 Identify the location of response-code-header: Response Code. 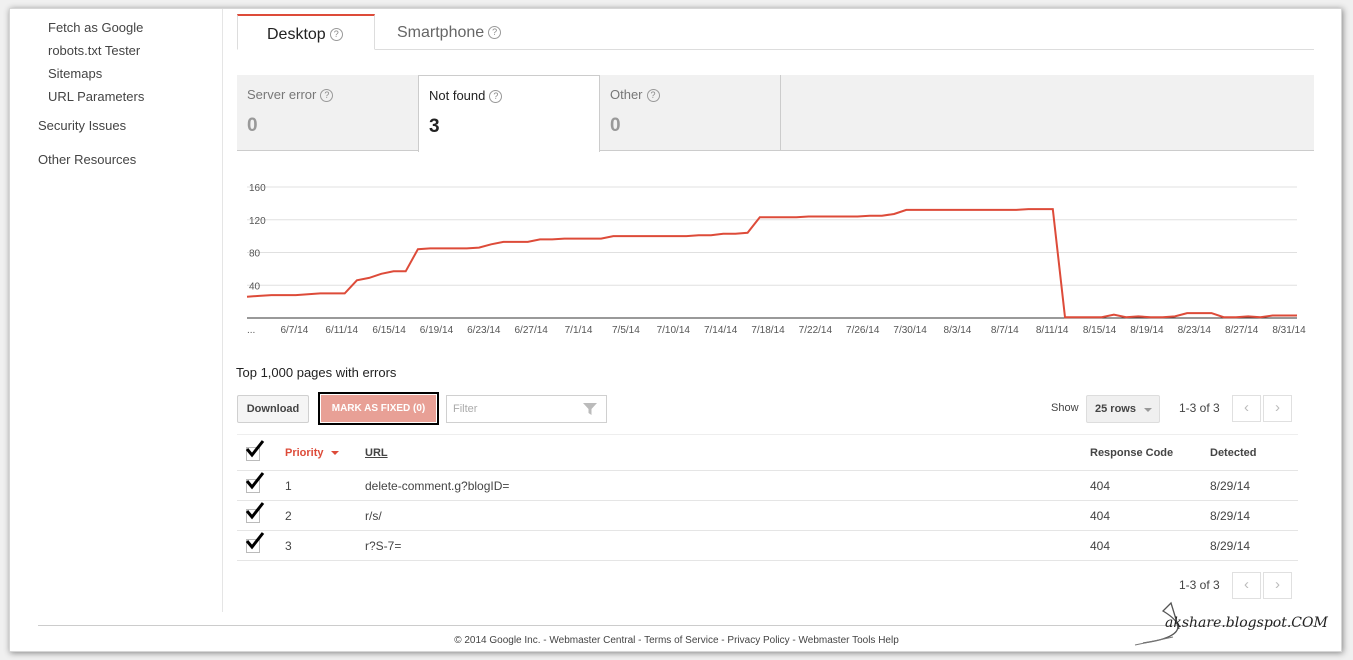
(1131, 453).